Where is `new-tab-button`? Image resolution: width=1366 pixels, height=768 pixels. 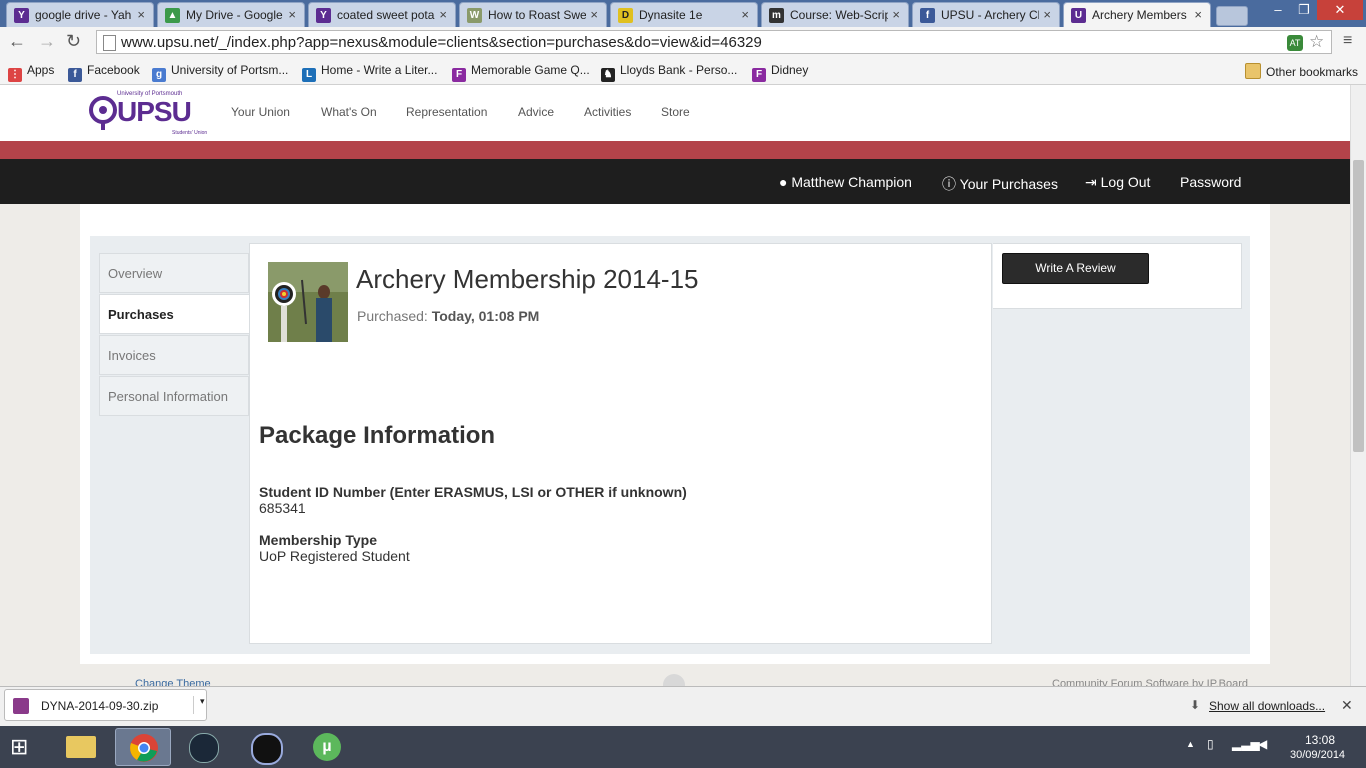
new-tab-button is located at coordinates (1232, 16).